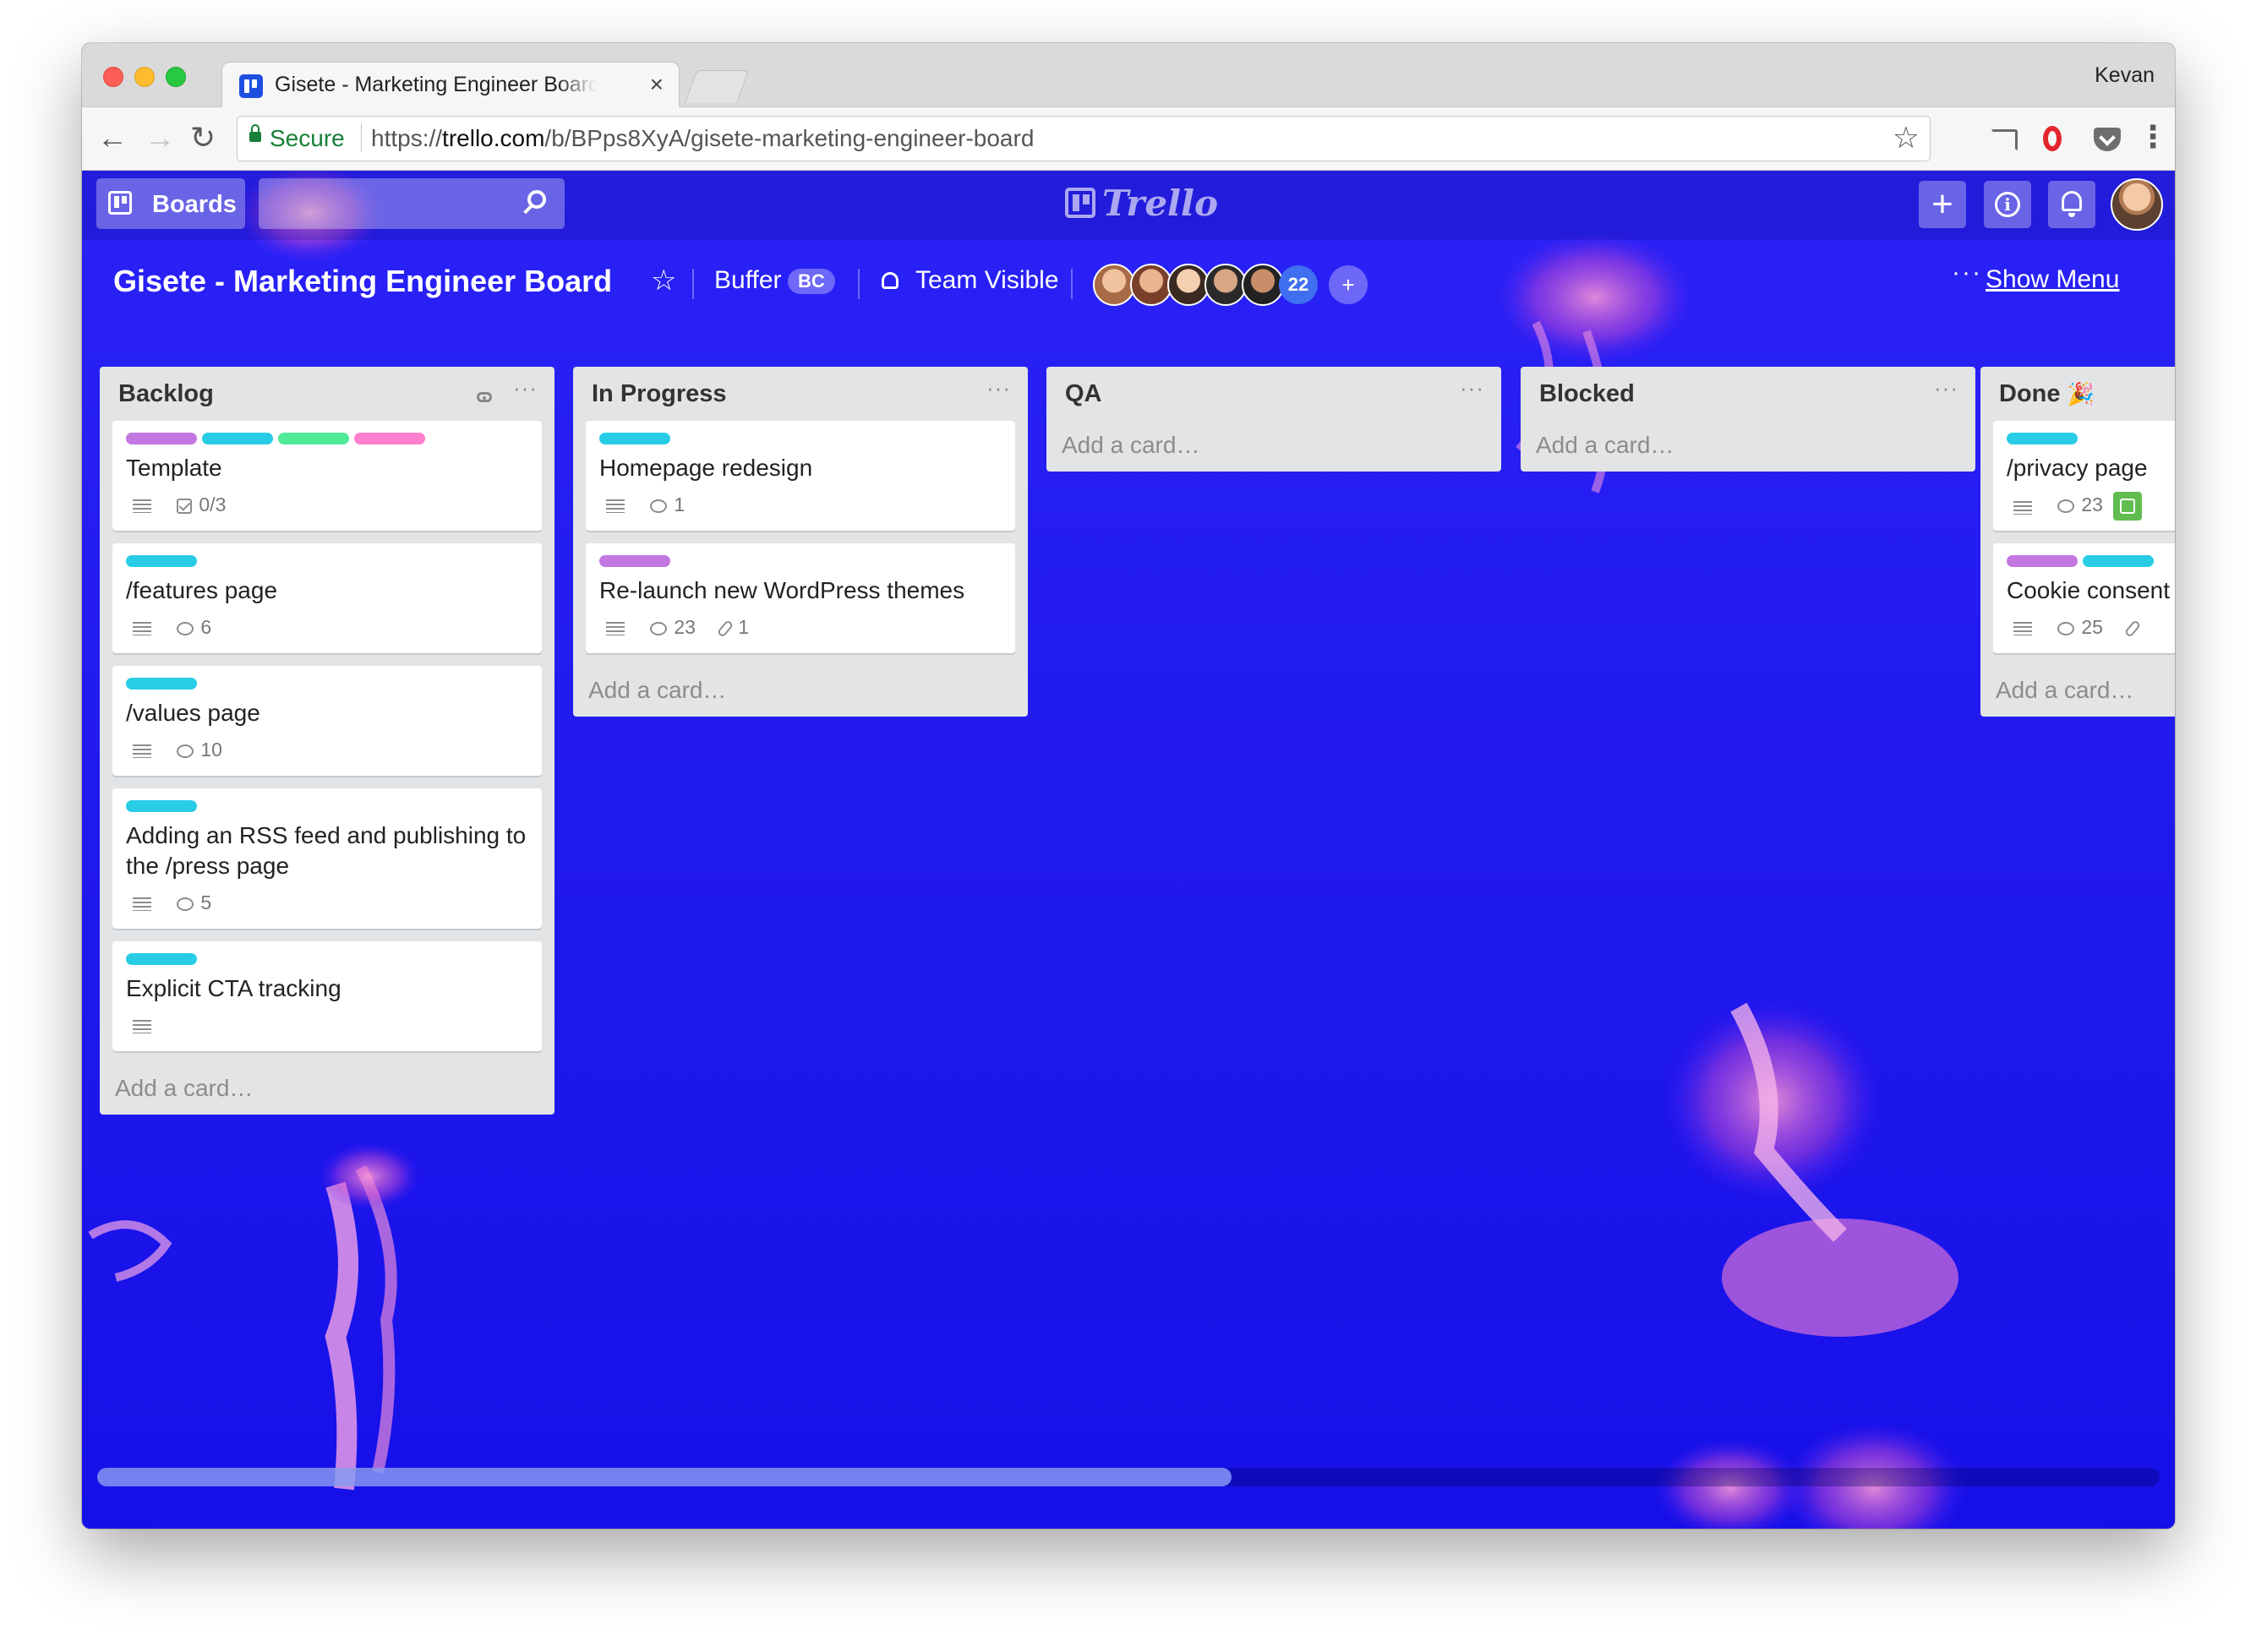  I want to click on bell-icon, so click(2072, 204).